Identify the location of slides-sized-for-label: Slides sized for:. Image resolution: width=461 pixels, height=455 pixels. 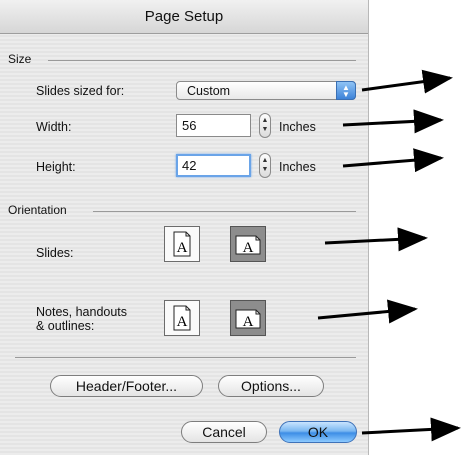
(80, 91).